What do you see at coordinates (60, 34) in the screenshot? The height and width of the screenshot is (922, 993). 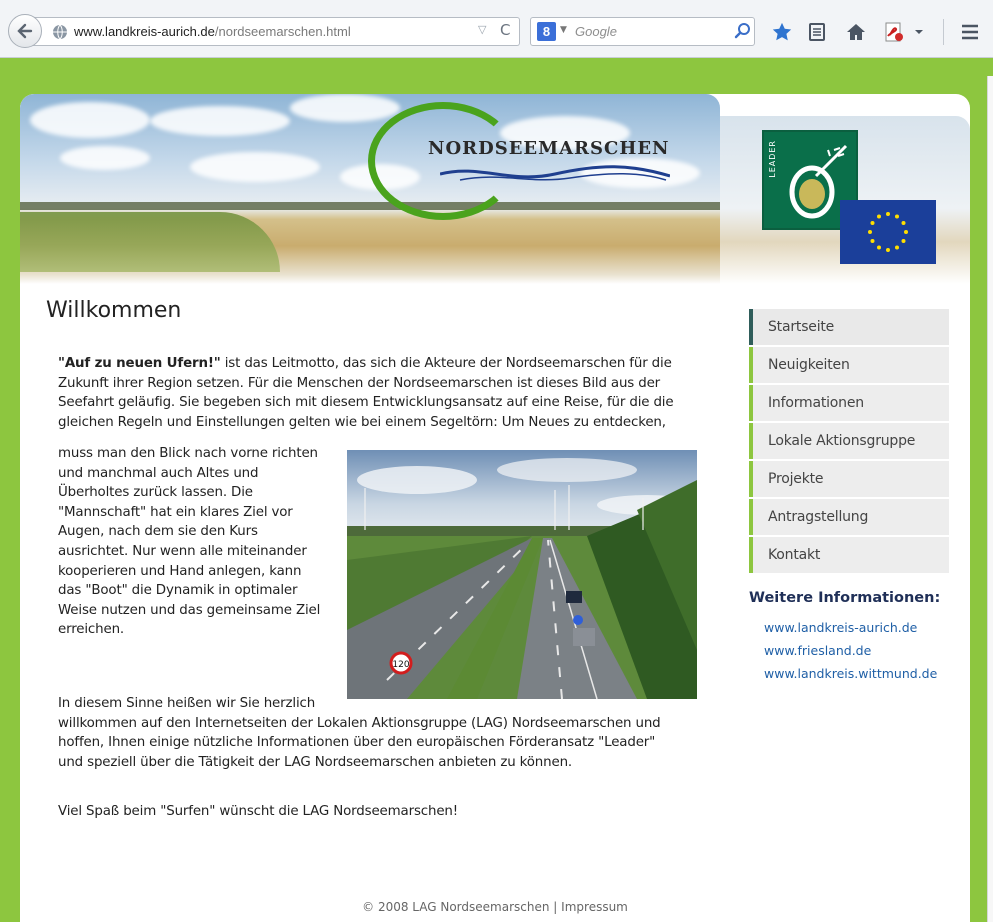 I see `globe-icon` at bounding box center [60, 34].